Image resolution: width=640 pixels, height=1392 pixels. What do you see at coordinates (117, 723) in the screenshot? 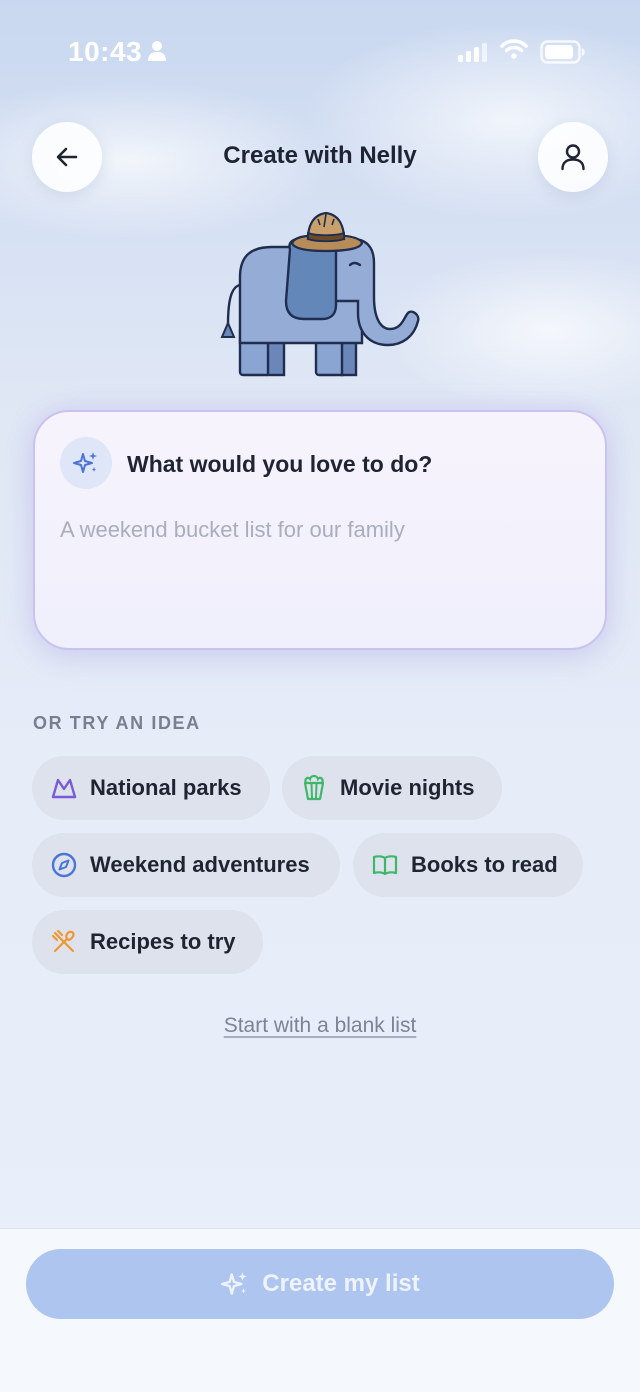
I see `ideas-section-label: OR TRY AN IDEA` at bounding box center [117, 723].